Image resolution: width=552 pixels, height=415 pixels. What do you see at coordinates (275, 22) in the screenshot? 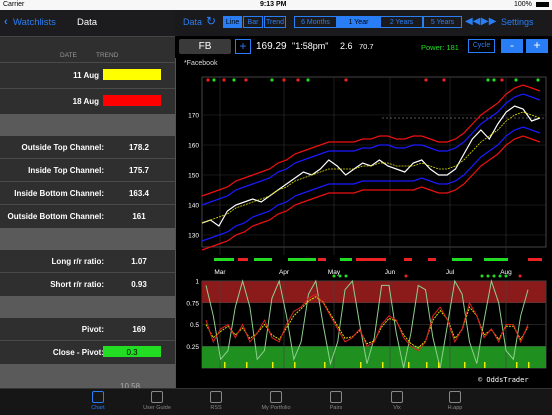
I see `chart-type-trend: Trend` at bounding box center [275, 22].